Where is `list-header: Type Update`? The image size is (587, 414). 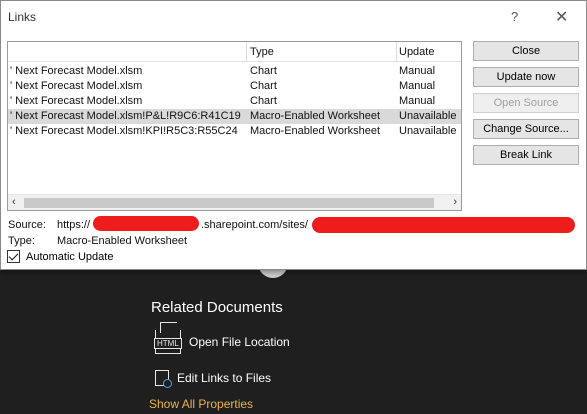 list-header: Type Update is located at coordinates (234, 52).